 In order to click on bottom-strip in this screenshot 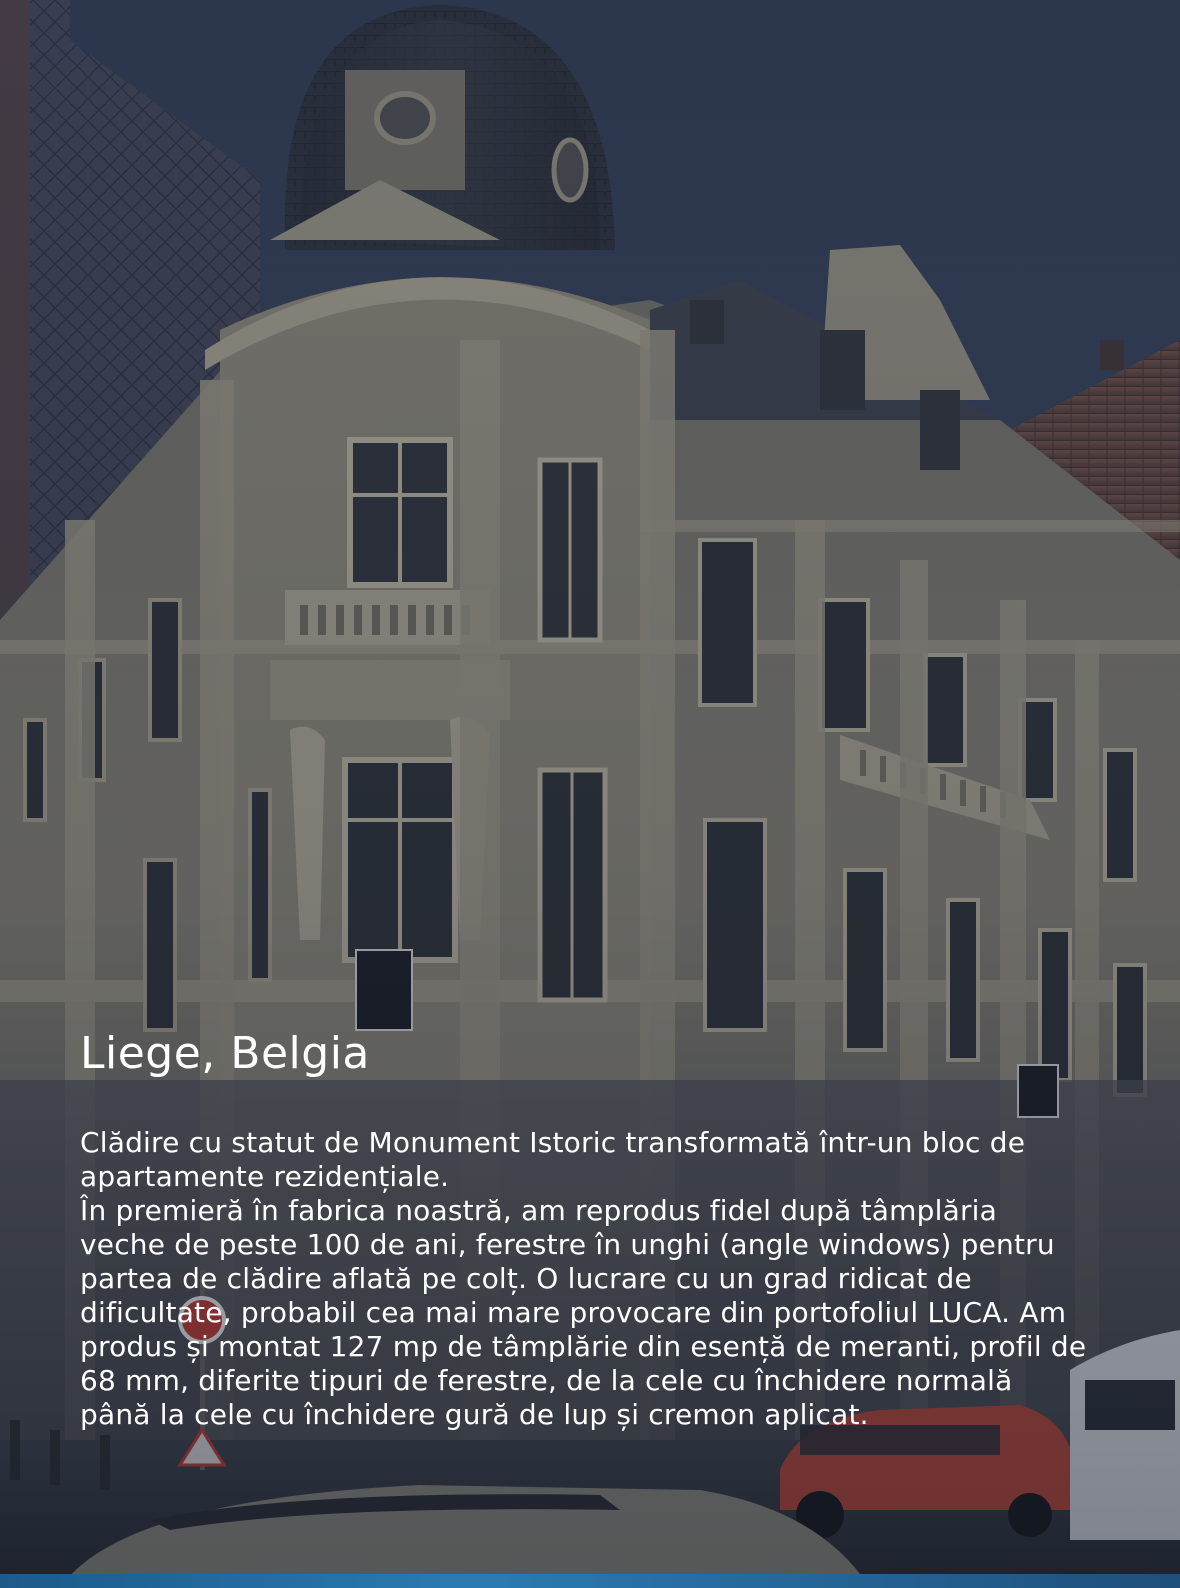, I will do `click(590, 1581)`.